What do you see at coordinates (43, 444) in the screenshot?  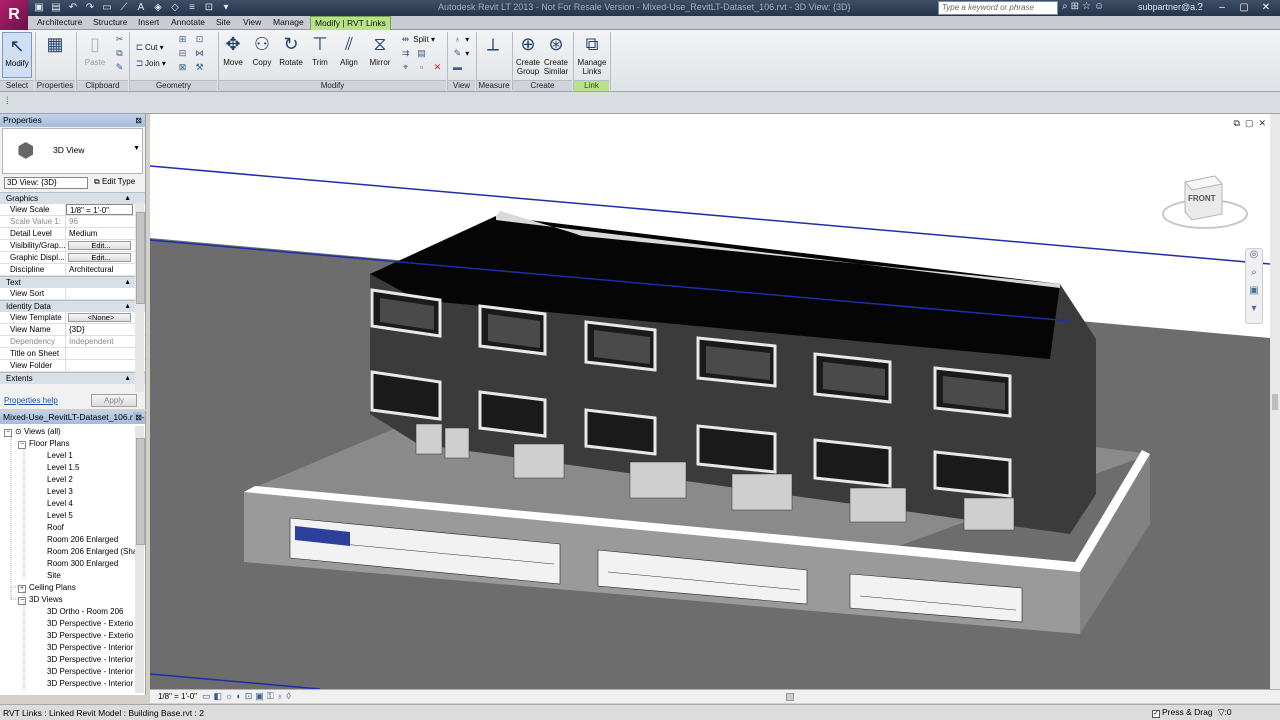 I see `tree-floor-plans: − Floor Plans` at bounding box center [43, 444].